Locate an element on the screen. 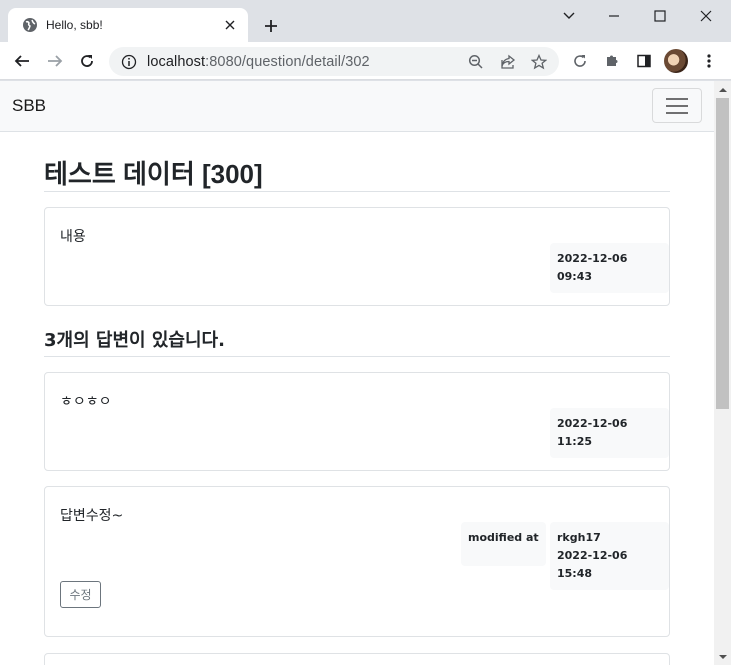  answer-card-partial is located at coordinates (357, 659).